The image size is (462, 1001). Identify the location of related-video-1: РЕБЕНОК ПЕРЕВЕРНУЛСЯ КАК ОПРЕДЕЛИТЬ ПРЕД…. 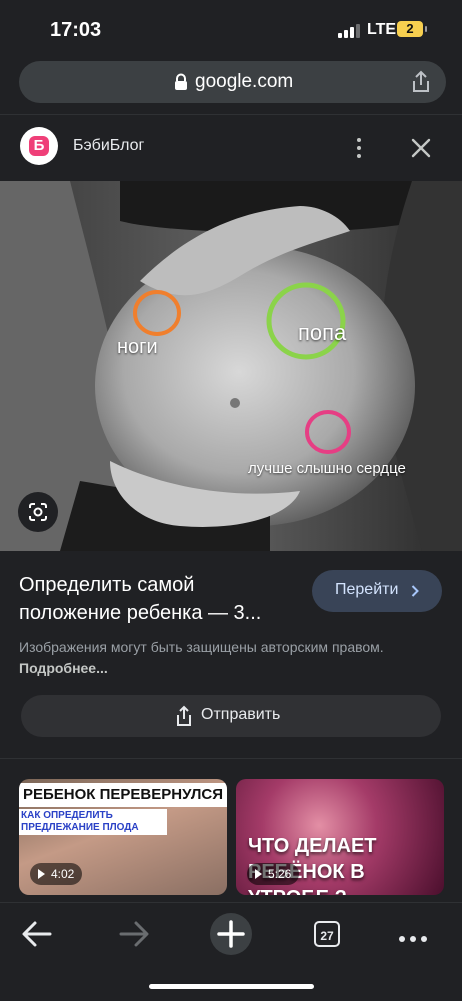
(123, 837).